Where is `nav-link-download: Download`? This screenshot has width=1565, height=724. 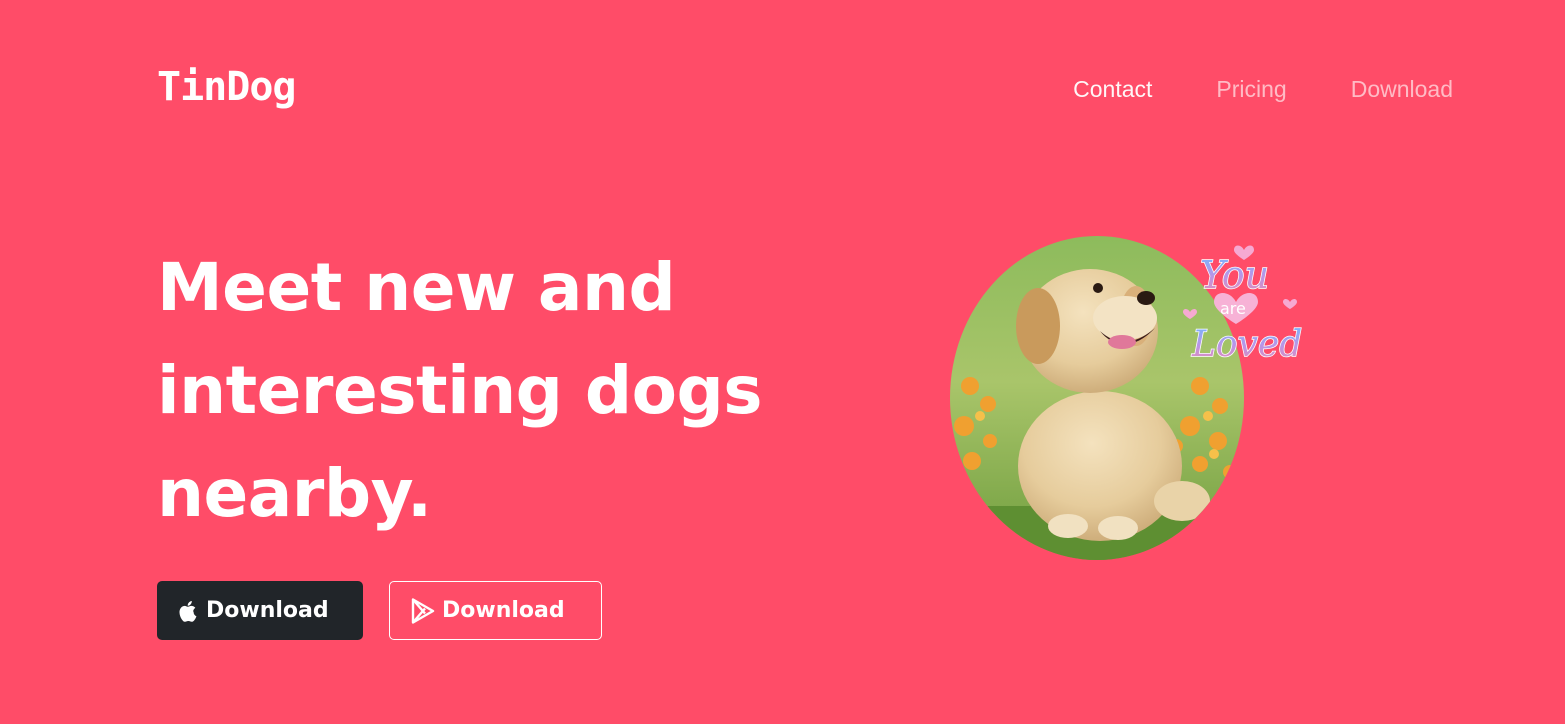 nav-link-download: Download is located at coordinates (1402, 89).